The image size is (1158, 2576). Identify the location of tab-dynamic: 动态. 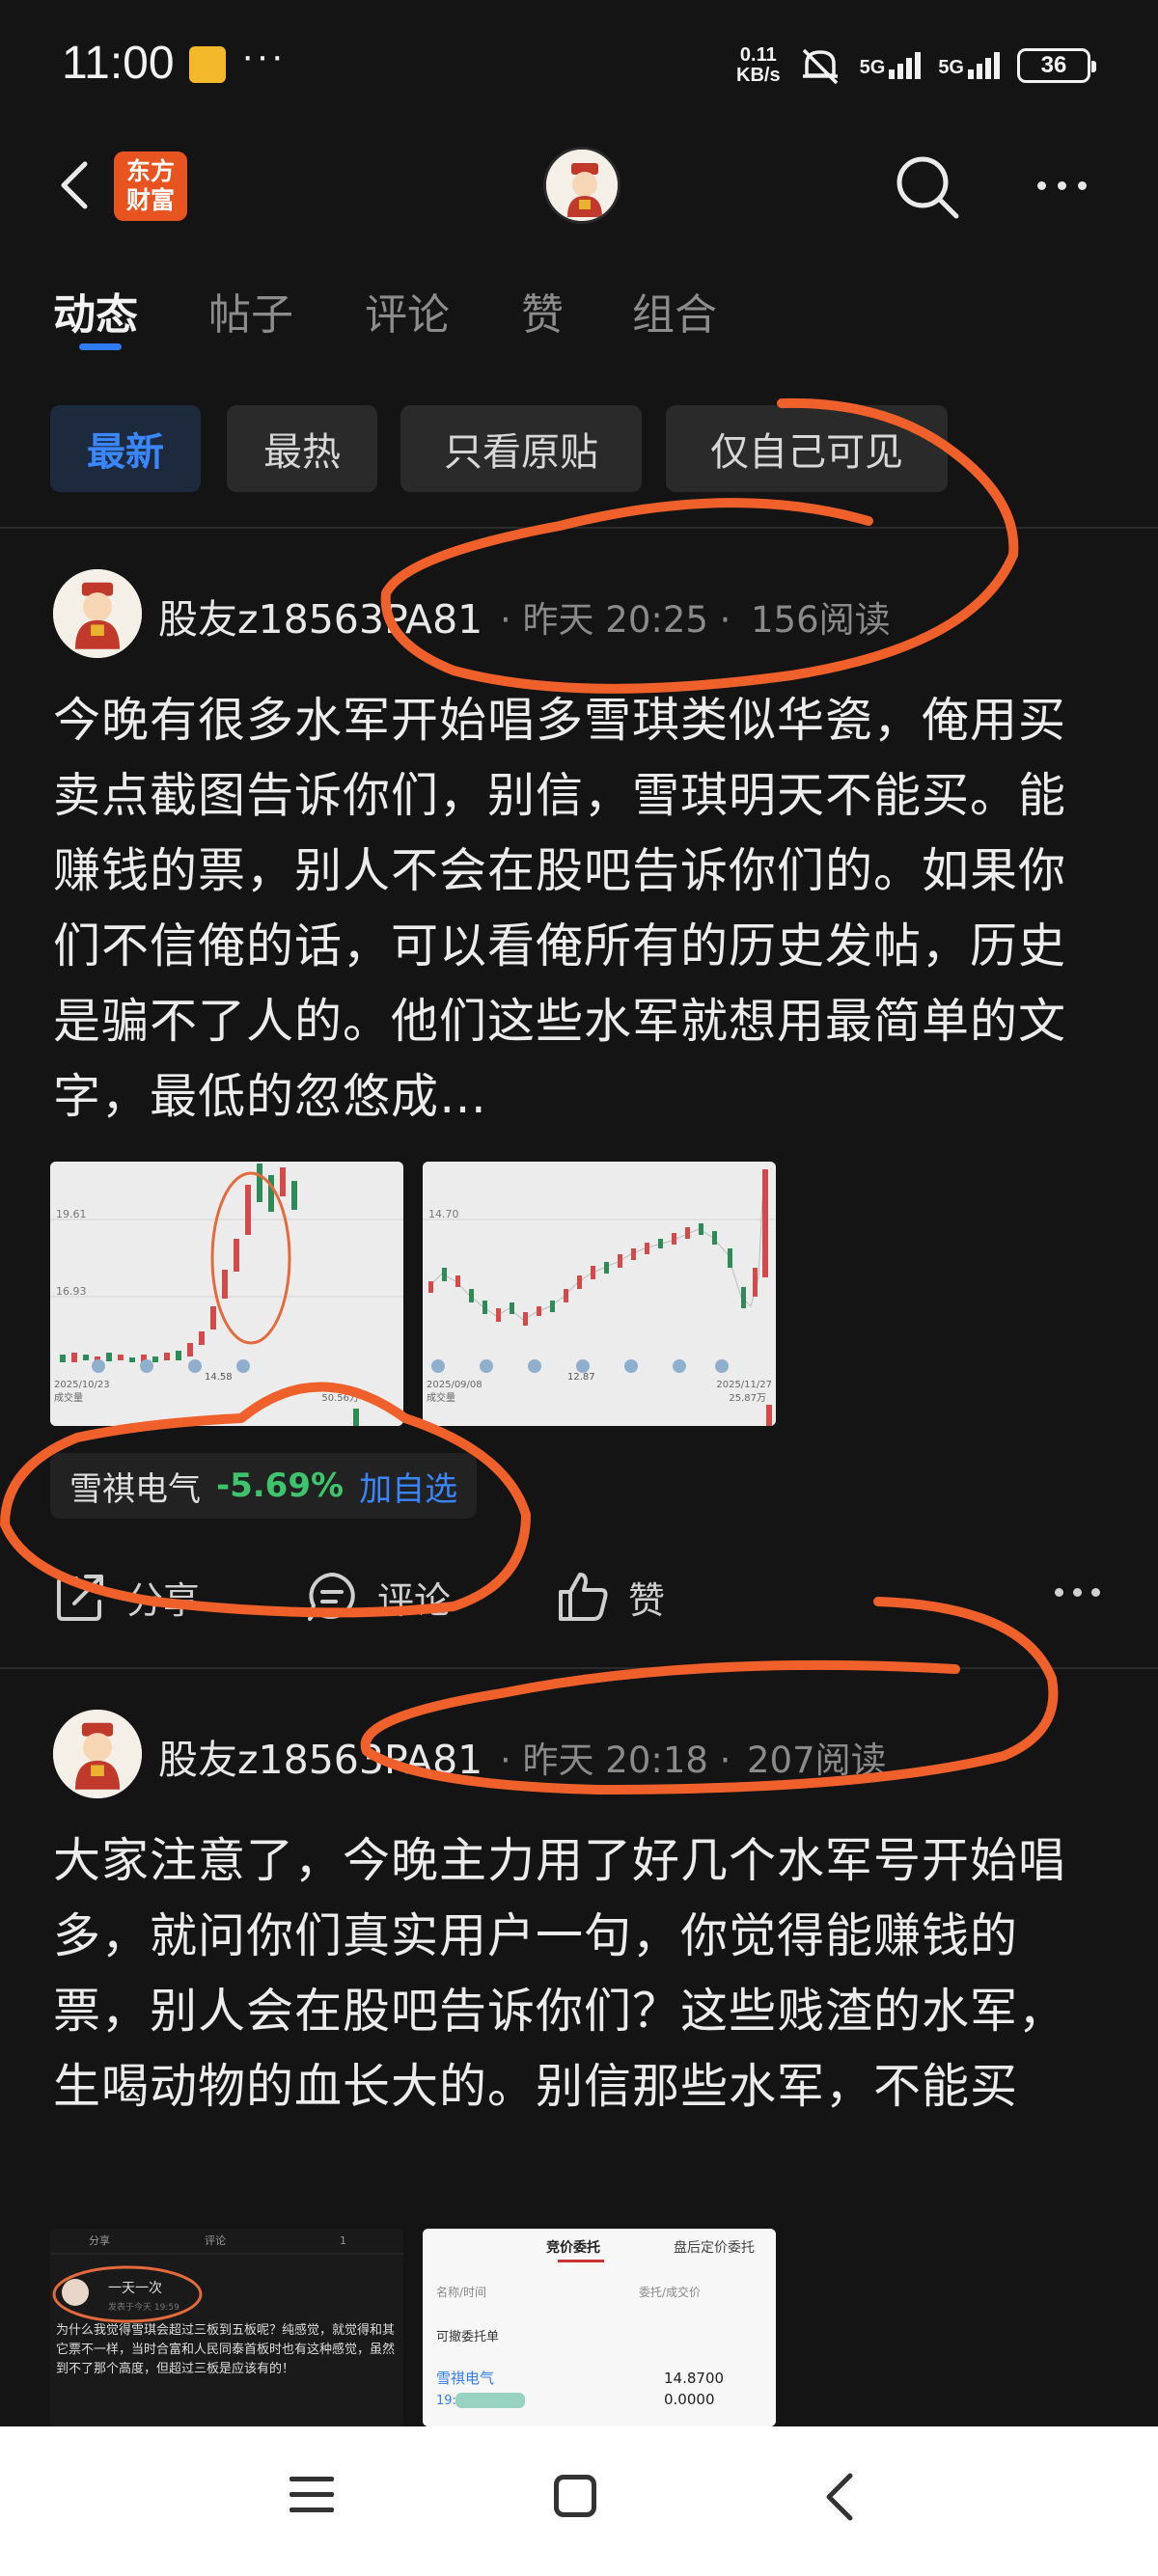
(95, 311).